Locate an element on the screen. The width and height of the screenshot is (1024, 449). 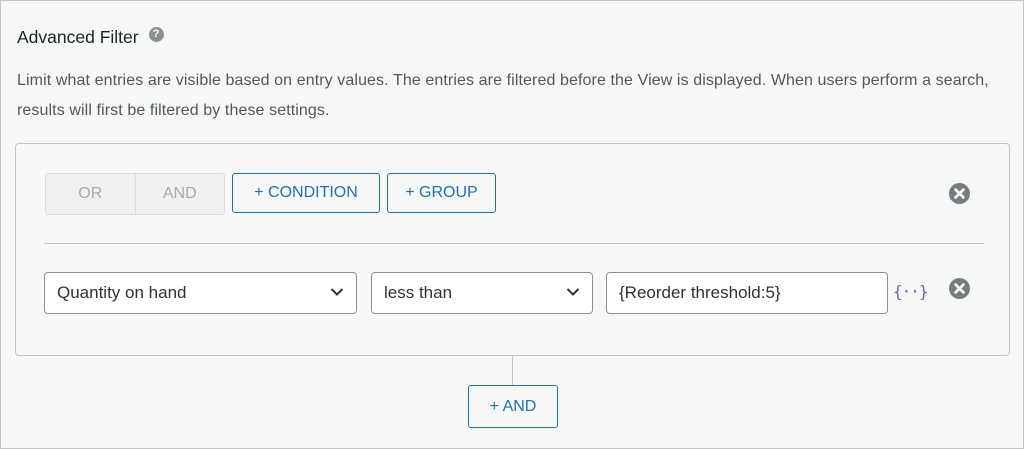
add-and-button: + AND is located at coordinates (513, 406).